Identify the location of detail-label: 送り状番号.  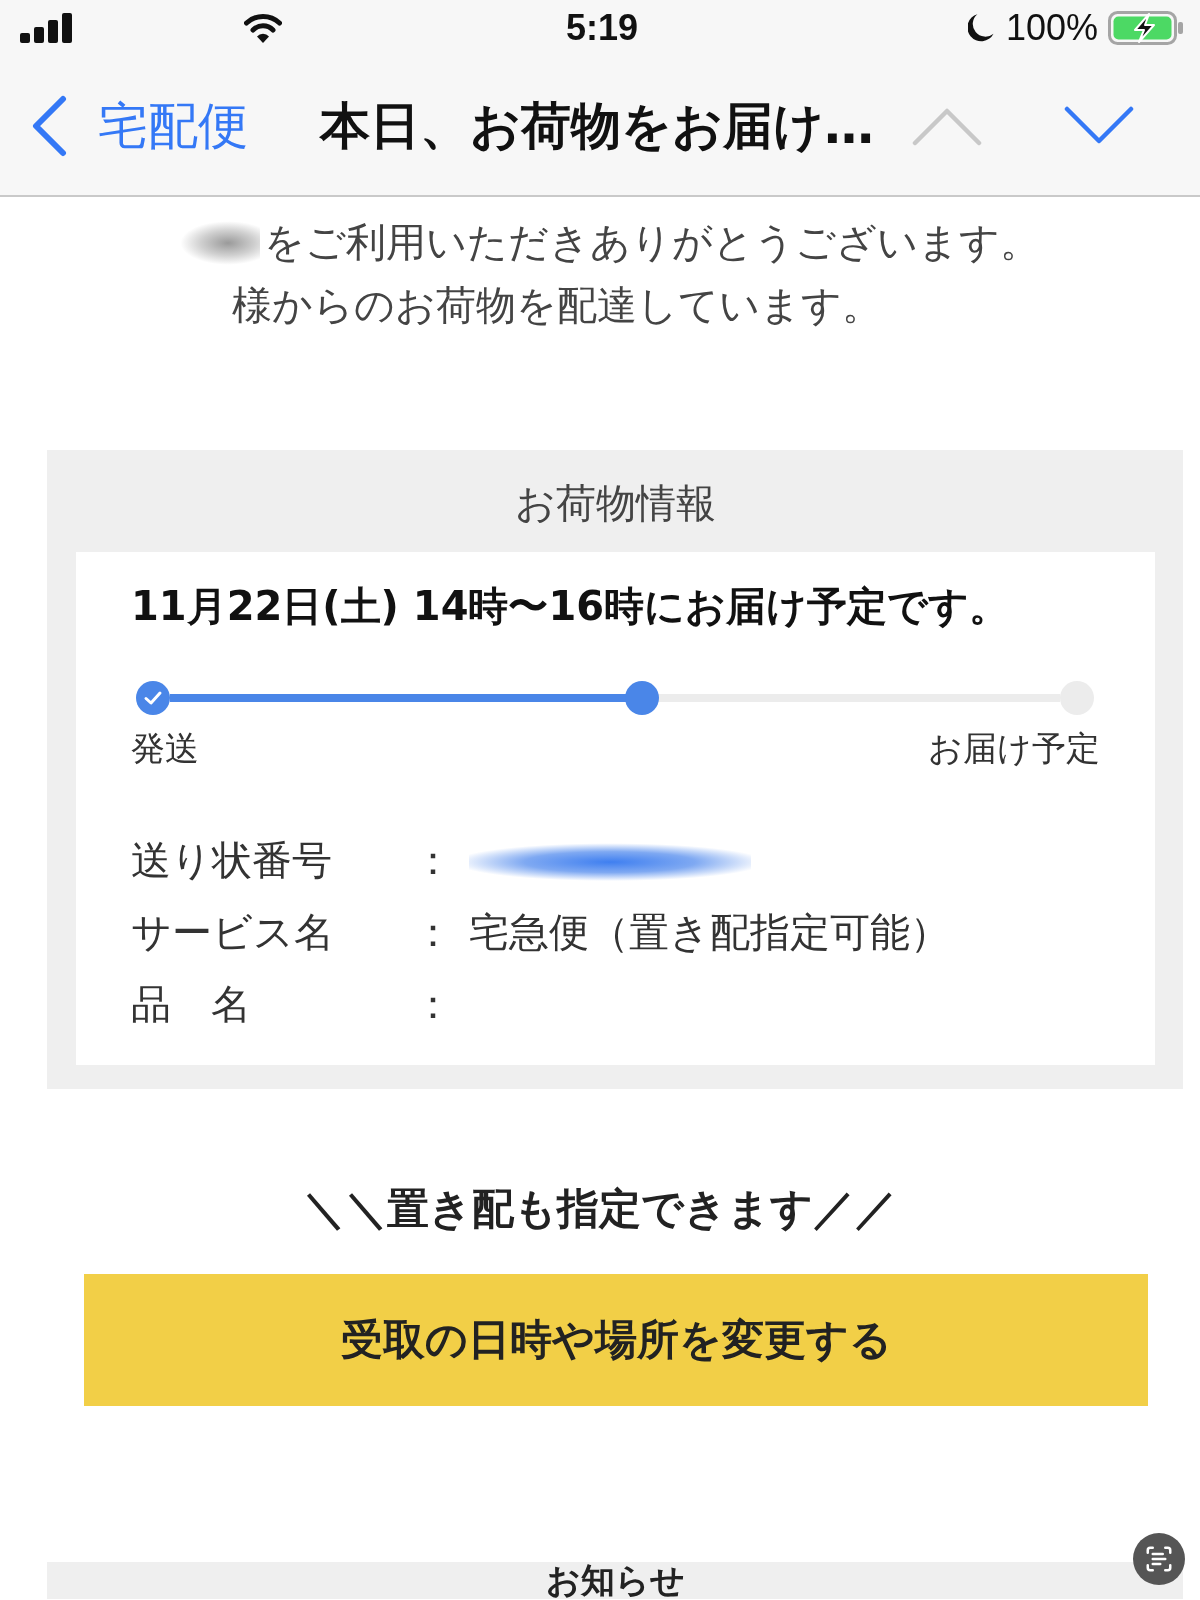
(231, 860).